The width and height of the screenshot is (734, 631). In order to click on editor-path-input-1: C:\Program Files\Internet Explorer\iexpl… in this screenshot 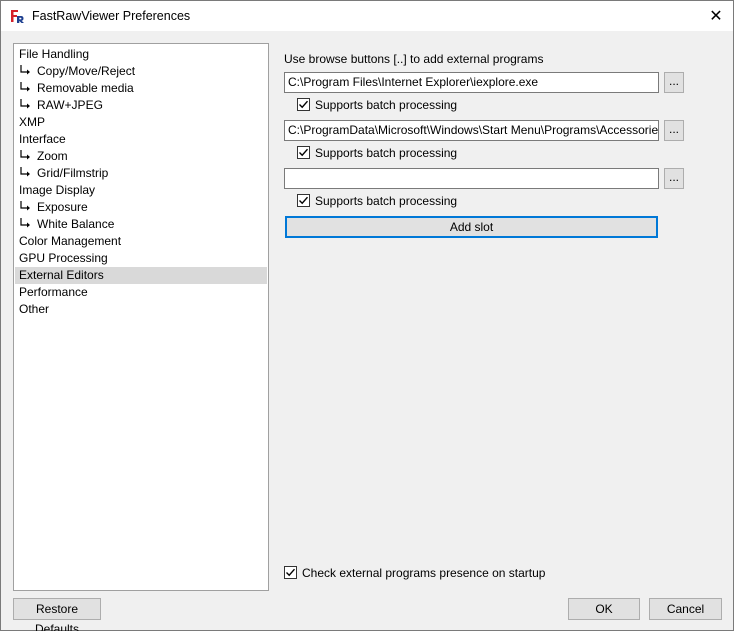, I will do `click(471, 82)`.